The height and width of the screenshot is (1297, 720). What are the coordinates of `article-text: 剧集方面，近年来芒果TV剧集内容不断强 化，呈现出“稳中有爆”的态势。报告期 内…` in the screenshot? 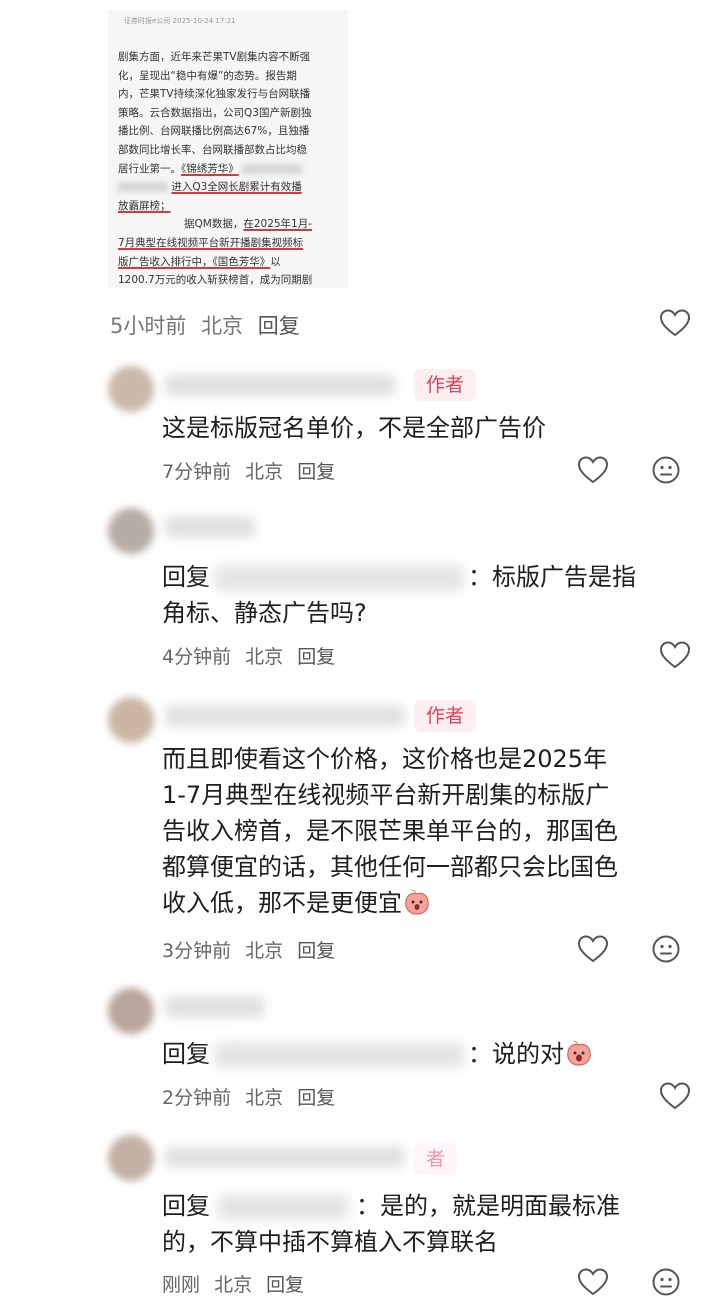 It's located at (231, 168).